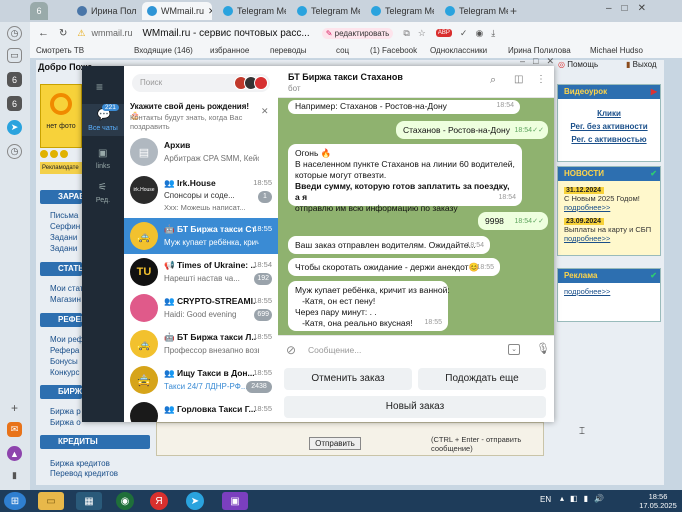 Image resolution: width=682 pixels, height=512 pixels. Describe the element at coordinates (14, 407) in the screenshot. I see `add-icon: +` at that location.